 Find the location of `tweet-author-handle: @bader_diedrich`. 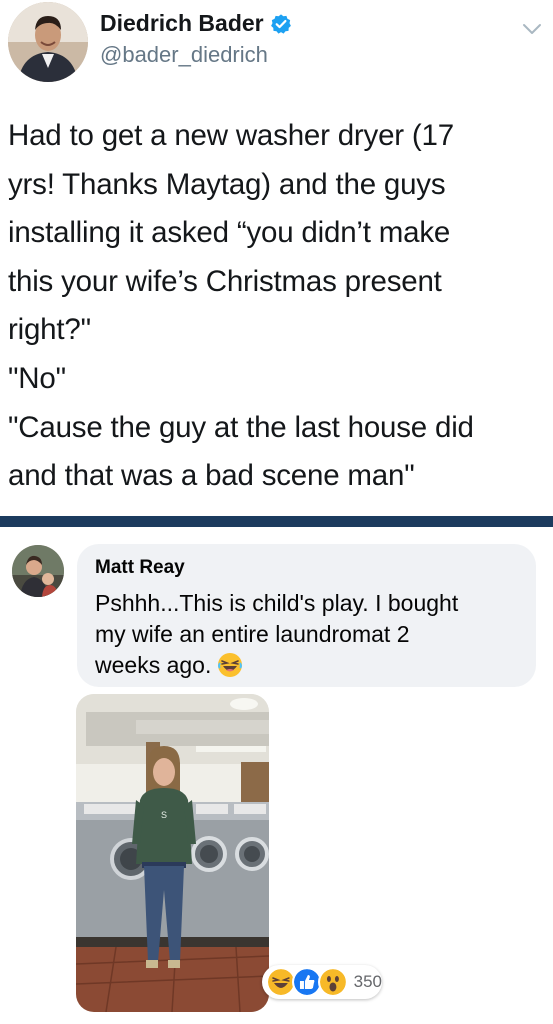

tweet-author-handle: @bader_diedrich is located at coordinates (184, 55).